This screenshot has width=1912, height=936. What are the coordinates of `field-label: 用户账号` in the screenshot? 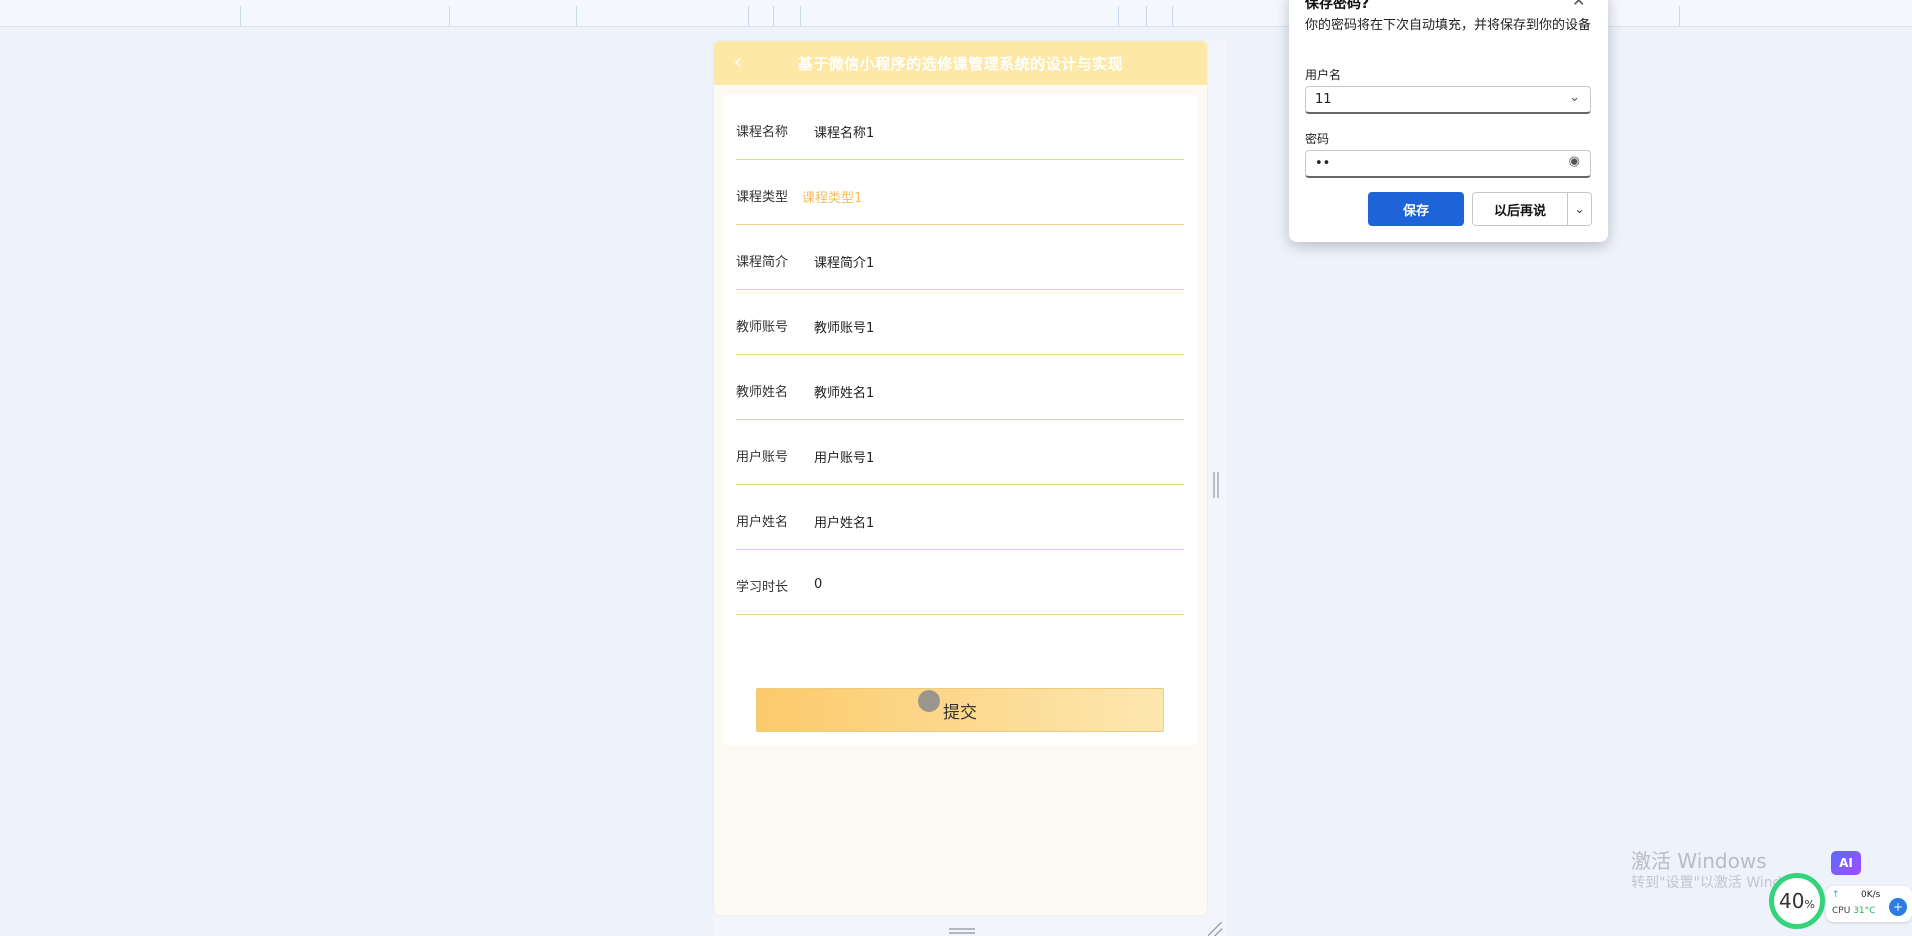 It's located at (762, 457).